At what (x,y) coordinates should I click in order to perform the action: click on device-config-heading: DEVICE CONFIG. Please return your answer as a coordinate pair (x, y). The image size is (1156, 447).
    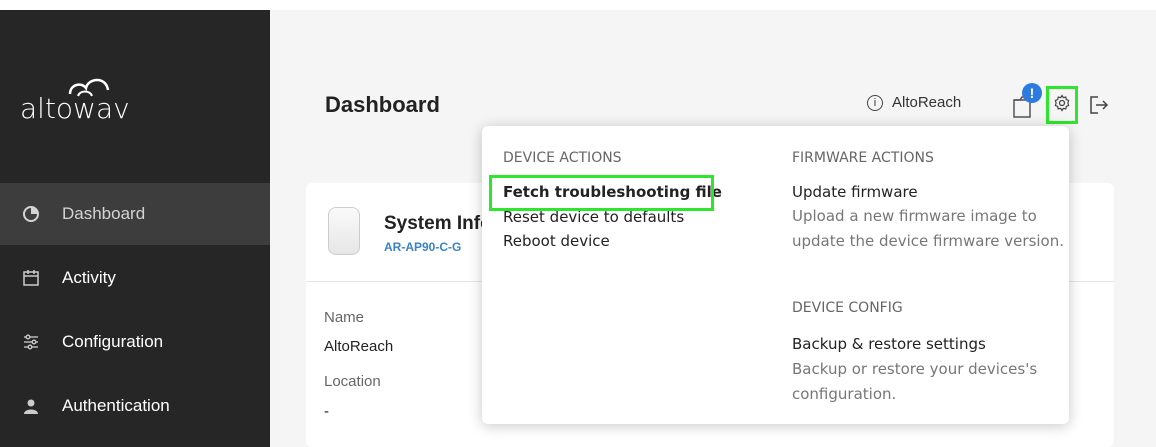
    Looking at the image, I should click on (847, 308).